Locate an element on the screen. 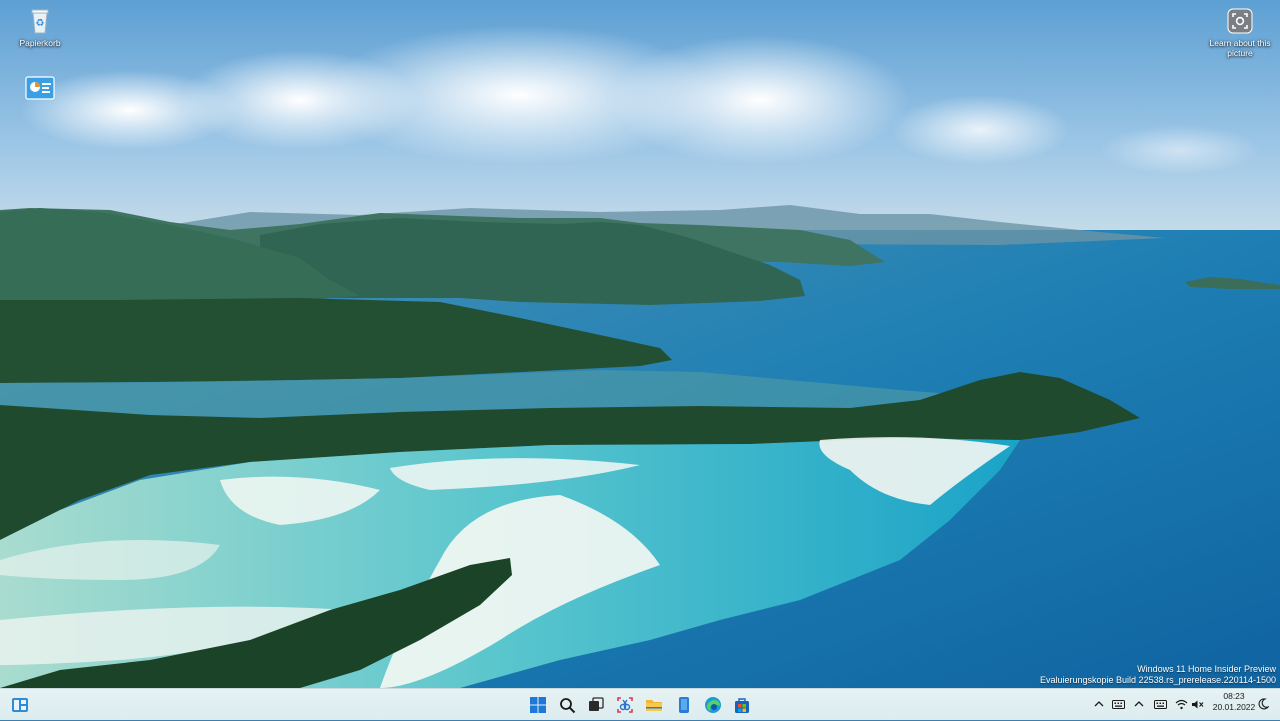 The width and height of the screenshot is (1280, 721). volume-muted-icon is located at coordinates (1197, 704).